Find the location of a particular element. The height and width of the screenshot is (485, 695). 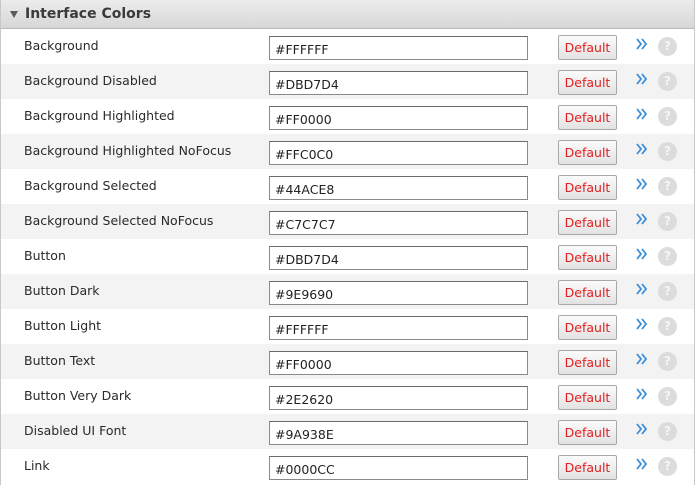

section-header: Interface Colors is located at coordinates (347, 14).